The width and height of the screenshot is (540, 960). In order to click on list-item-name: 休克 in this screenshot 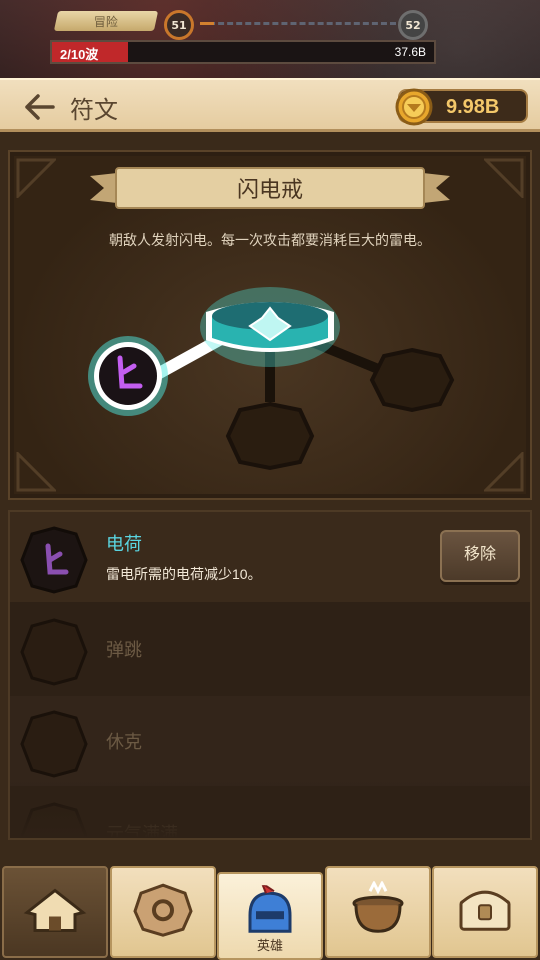, I will do `click(124, 742)`.